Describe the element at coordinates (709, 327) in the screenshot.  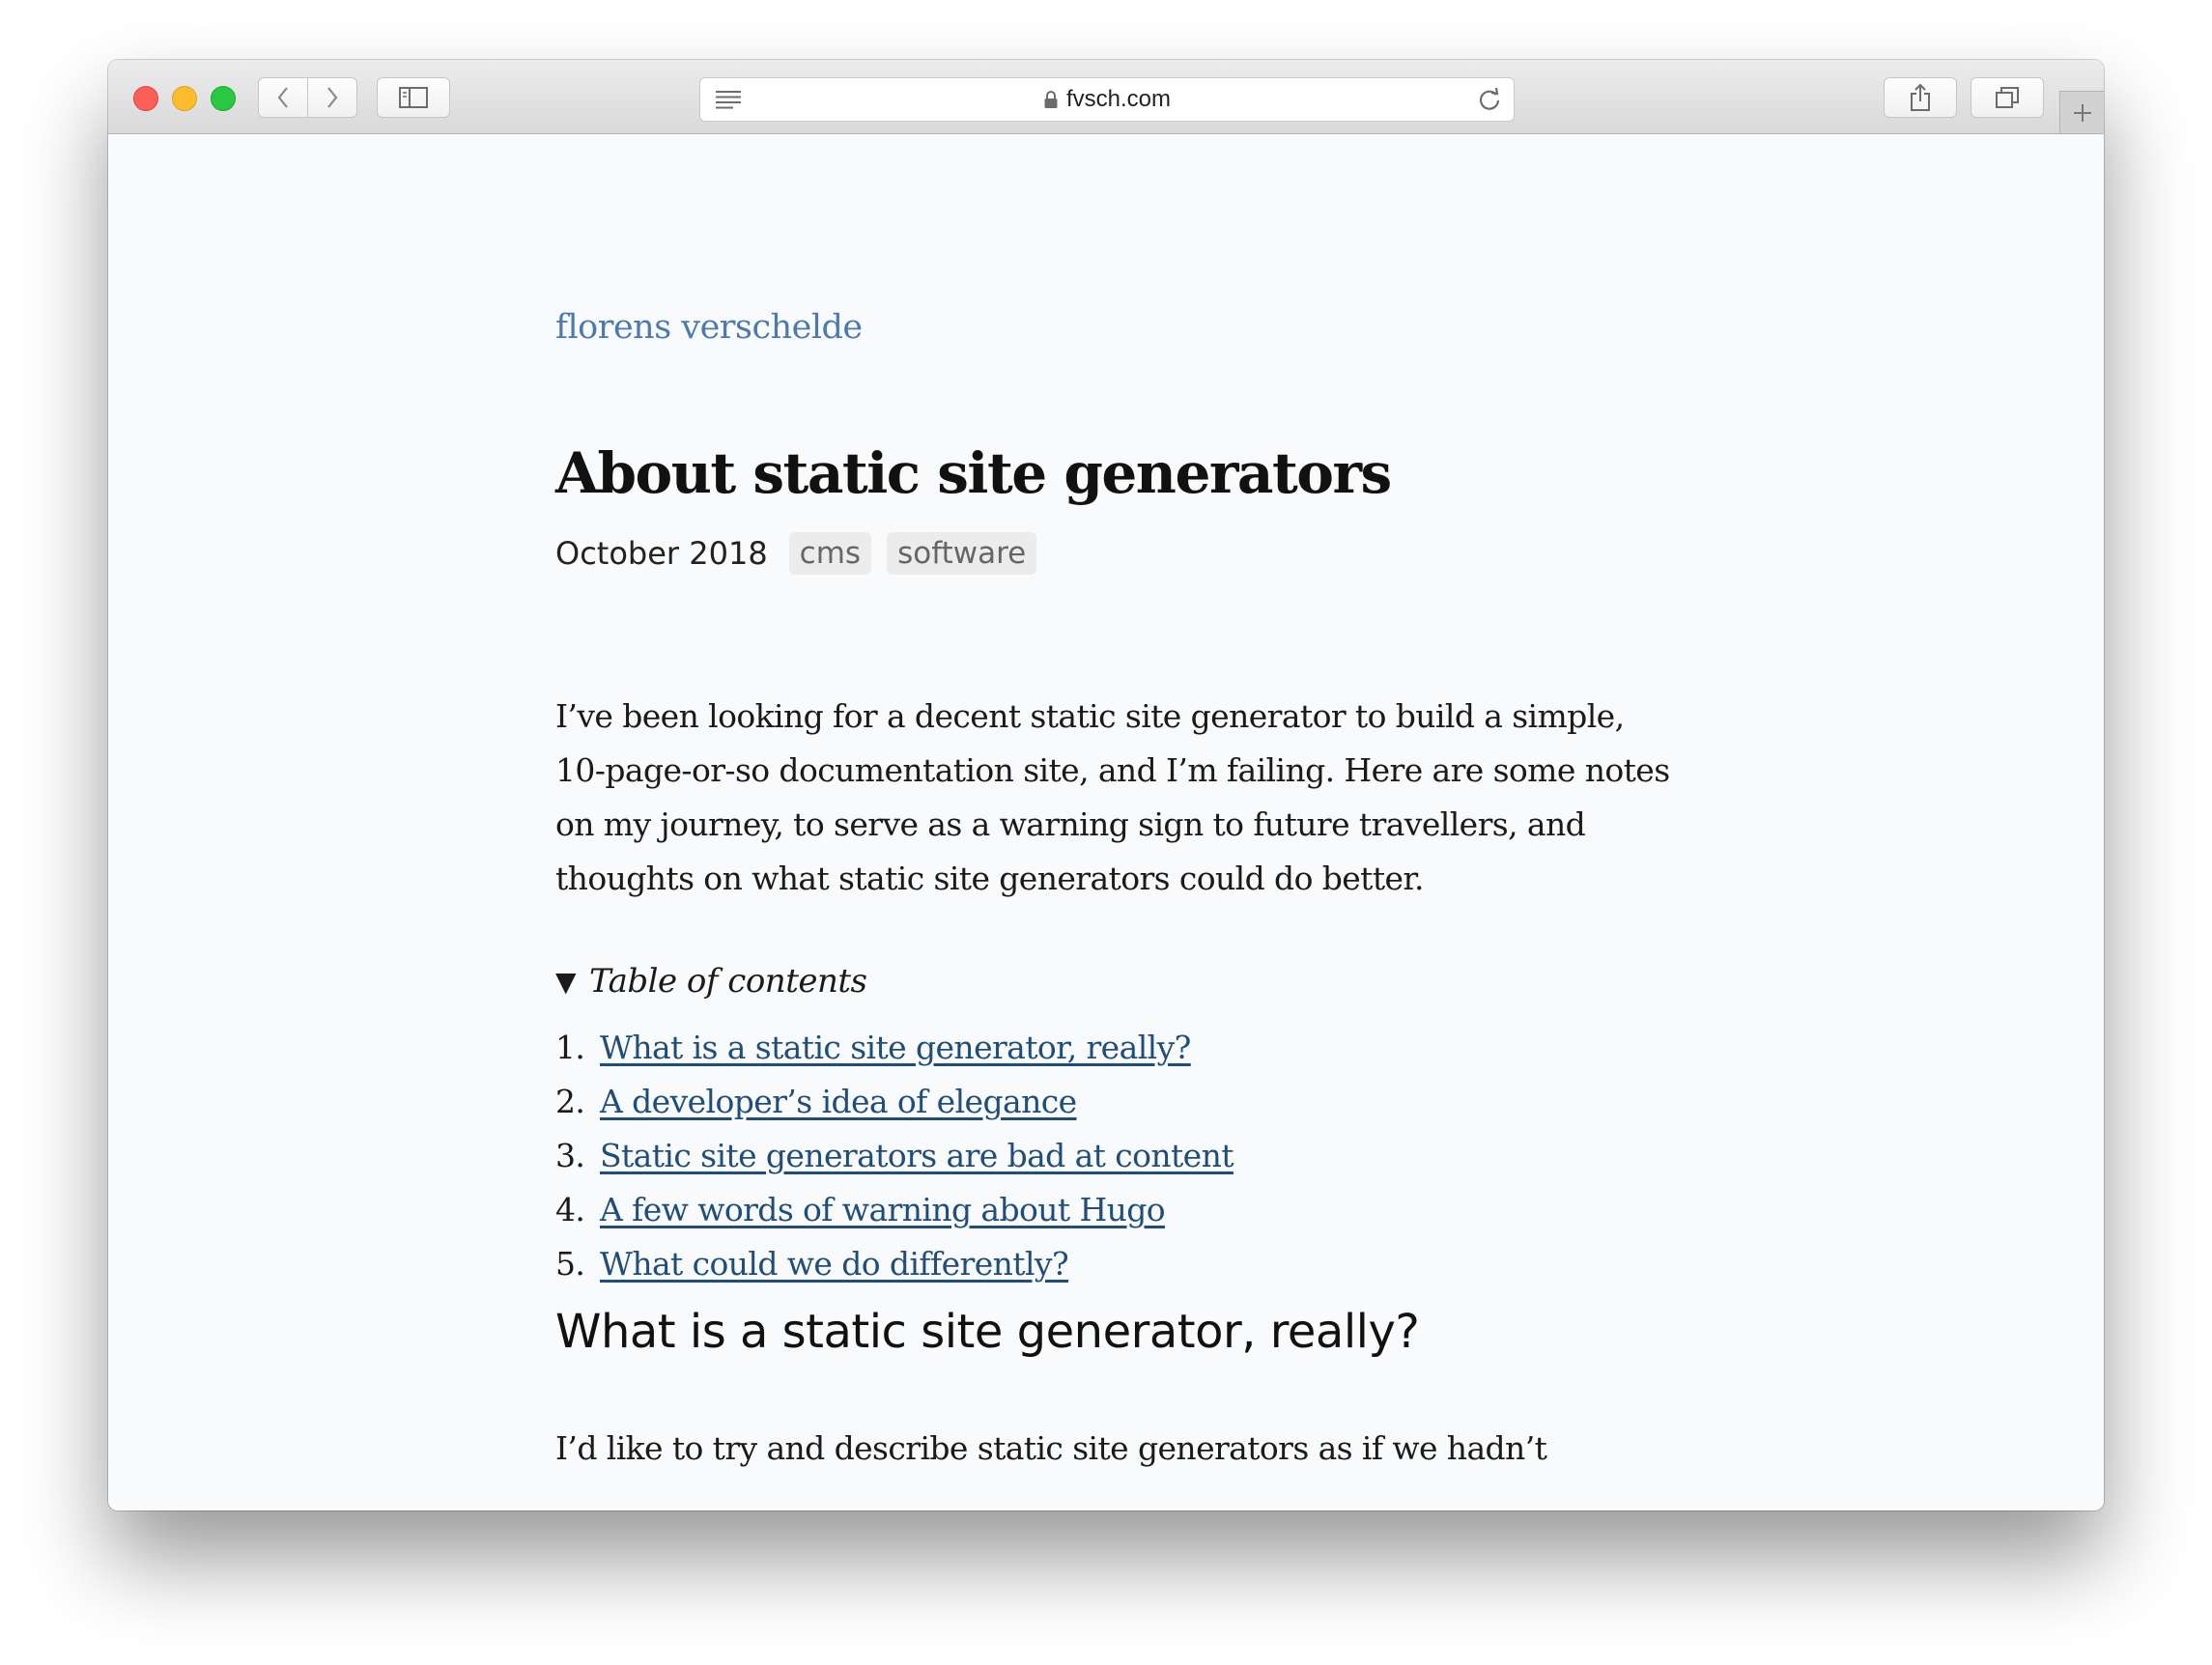
I see `site-name-link: florens verschelde` at that location.